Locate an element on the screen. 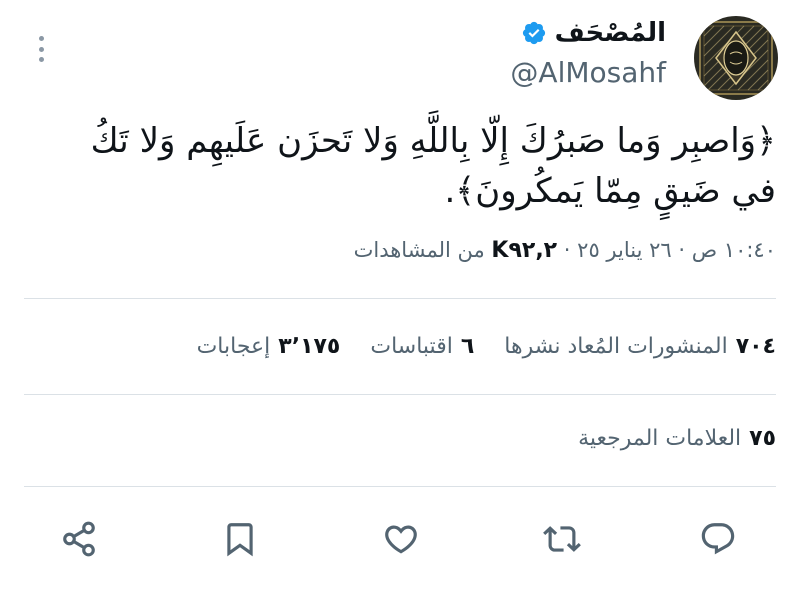 The image size is (800, 592). bookmark-icon is located at coordinates (240, 540).